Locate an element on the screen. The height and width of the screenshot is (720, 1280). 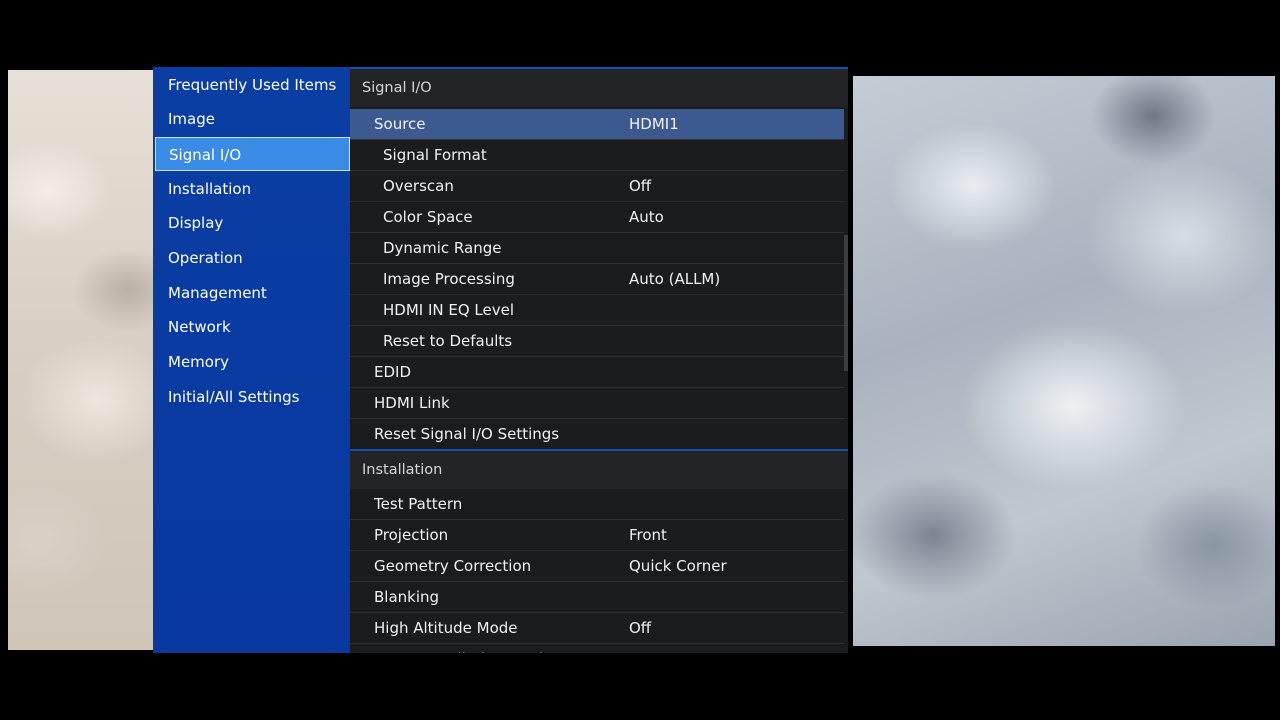
row-label: Reset to Defaults is located at coordinates (448, 341).